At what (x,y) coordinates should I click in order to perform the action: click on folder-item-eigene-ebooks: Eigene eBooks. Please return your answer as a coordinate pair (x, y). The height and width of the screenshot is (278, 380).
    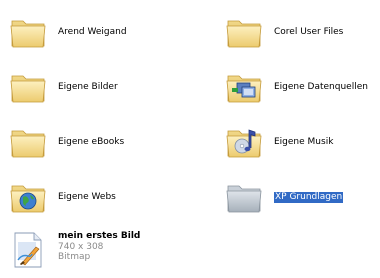
    Looking at the image, I should click on (66, 142).